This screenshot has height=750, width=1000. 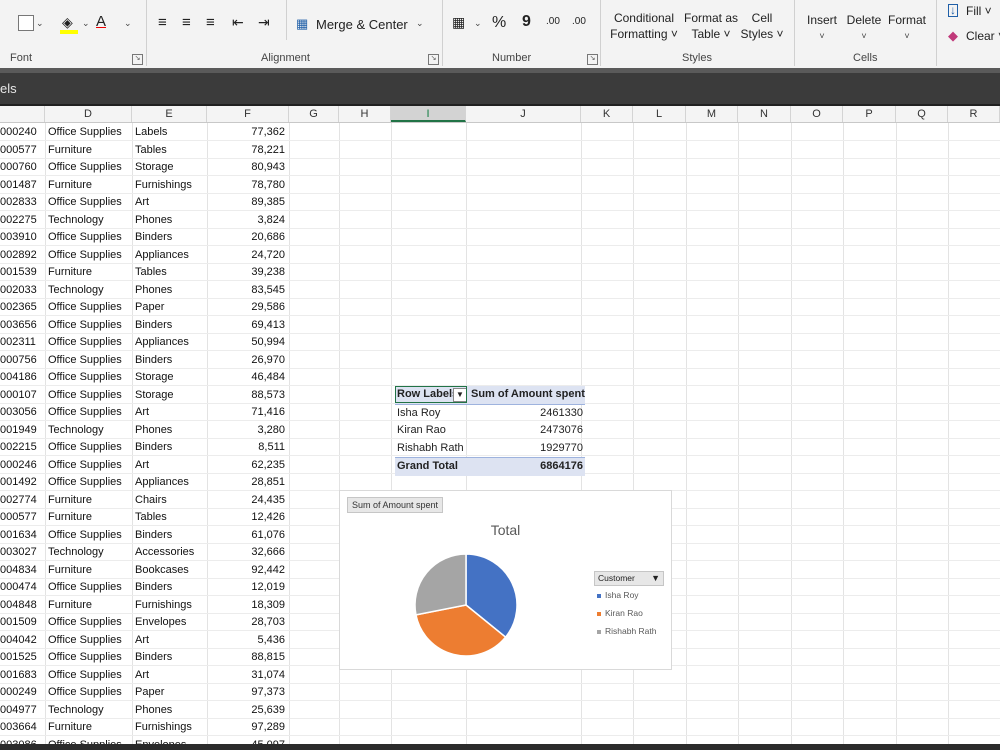 I want to click on cell-amount: 69,413, so click(x=247, y=325).